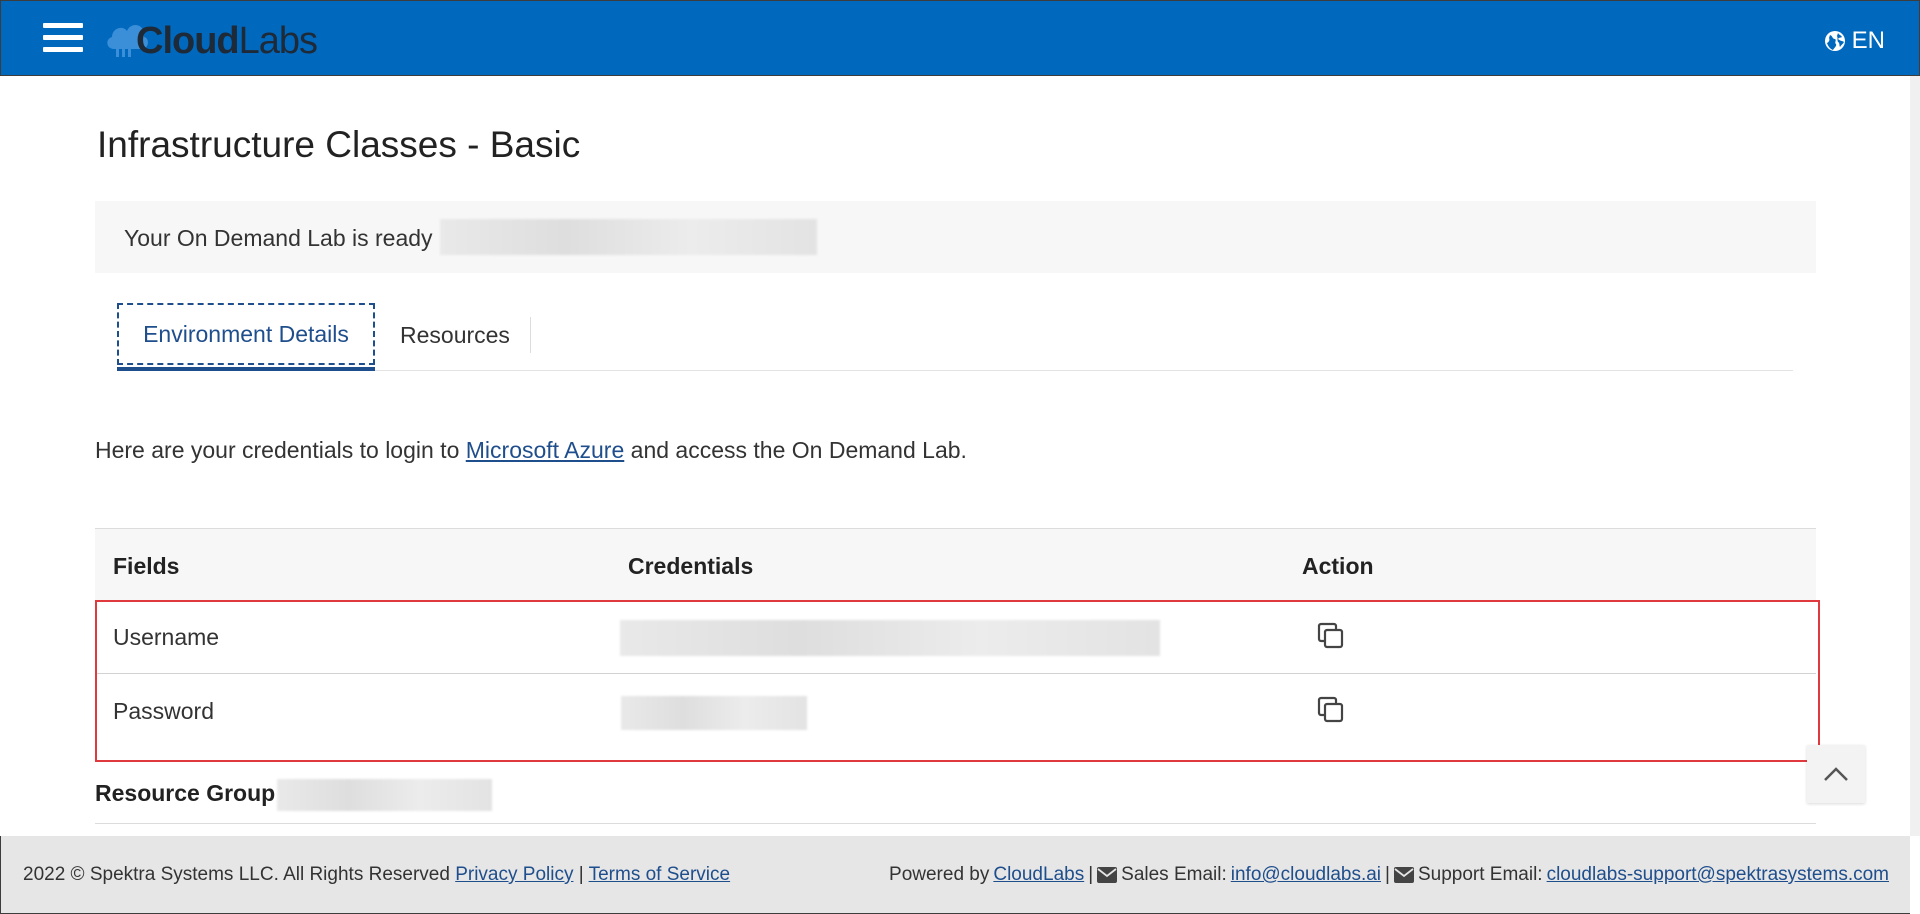 Image resolution: width=1920 pixels, height=914 pixels. I want to click on tab-bar: Environment Details Resources, so click(955, 337).